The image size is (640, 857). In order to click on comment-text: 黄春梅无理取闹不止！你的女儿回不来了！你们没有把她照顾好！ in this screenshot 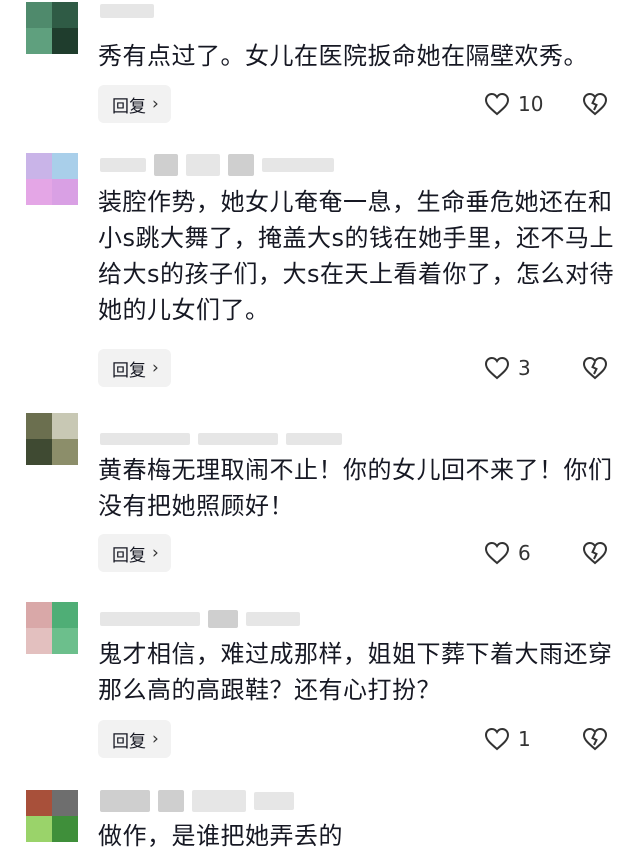, I will do `click(355, 488)`.